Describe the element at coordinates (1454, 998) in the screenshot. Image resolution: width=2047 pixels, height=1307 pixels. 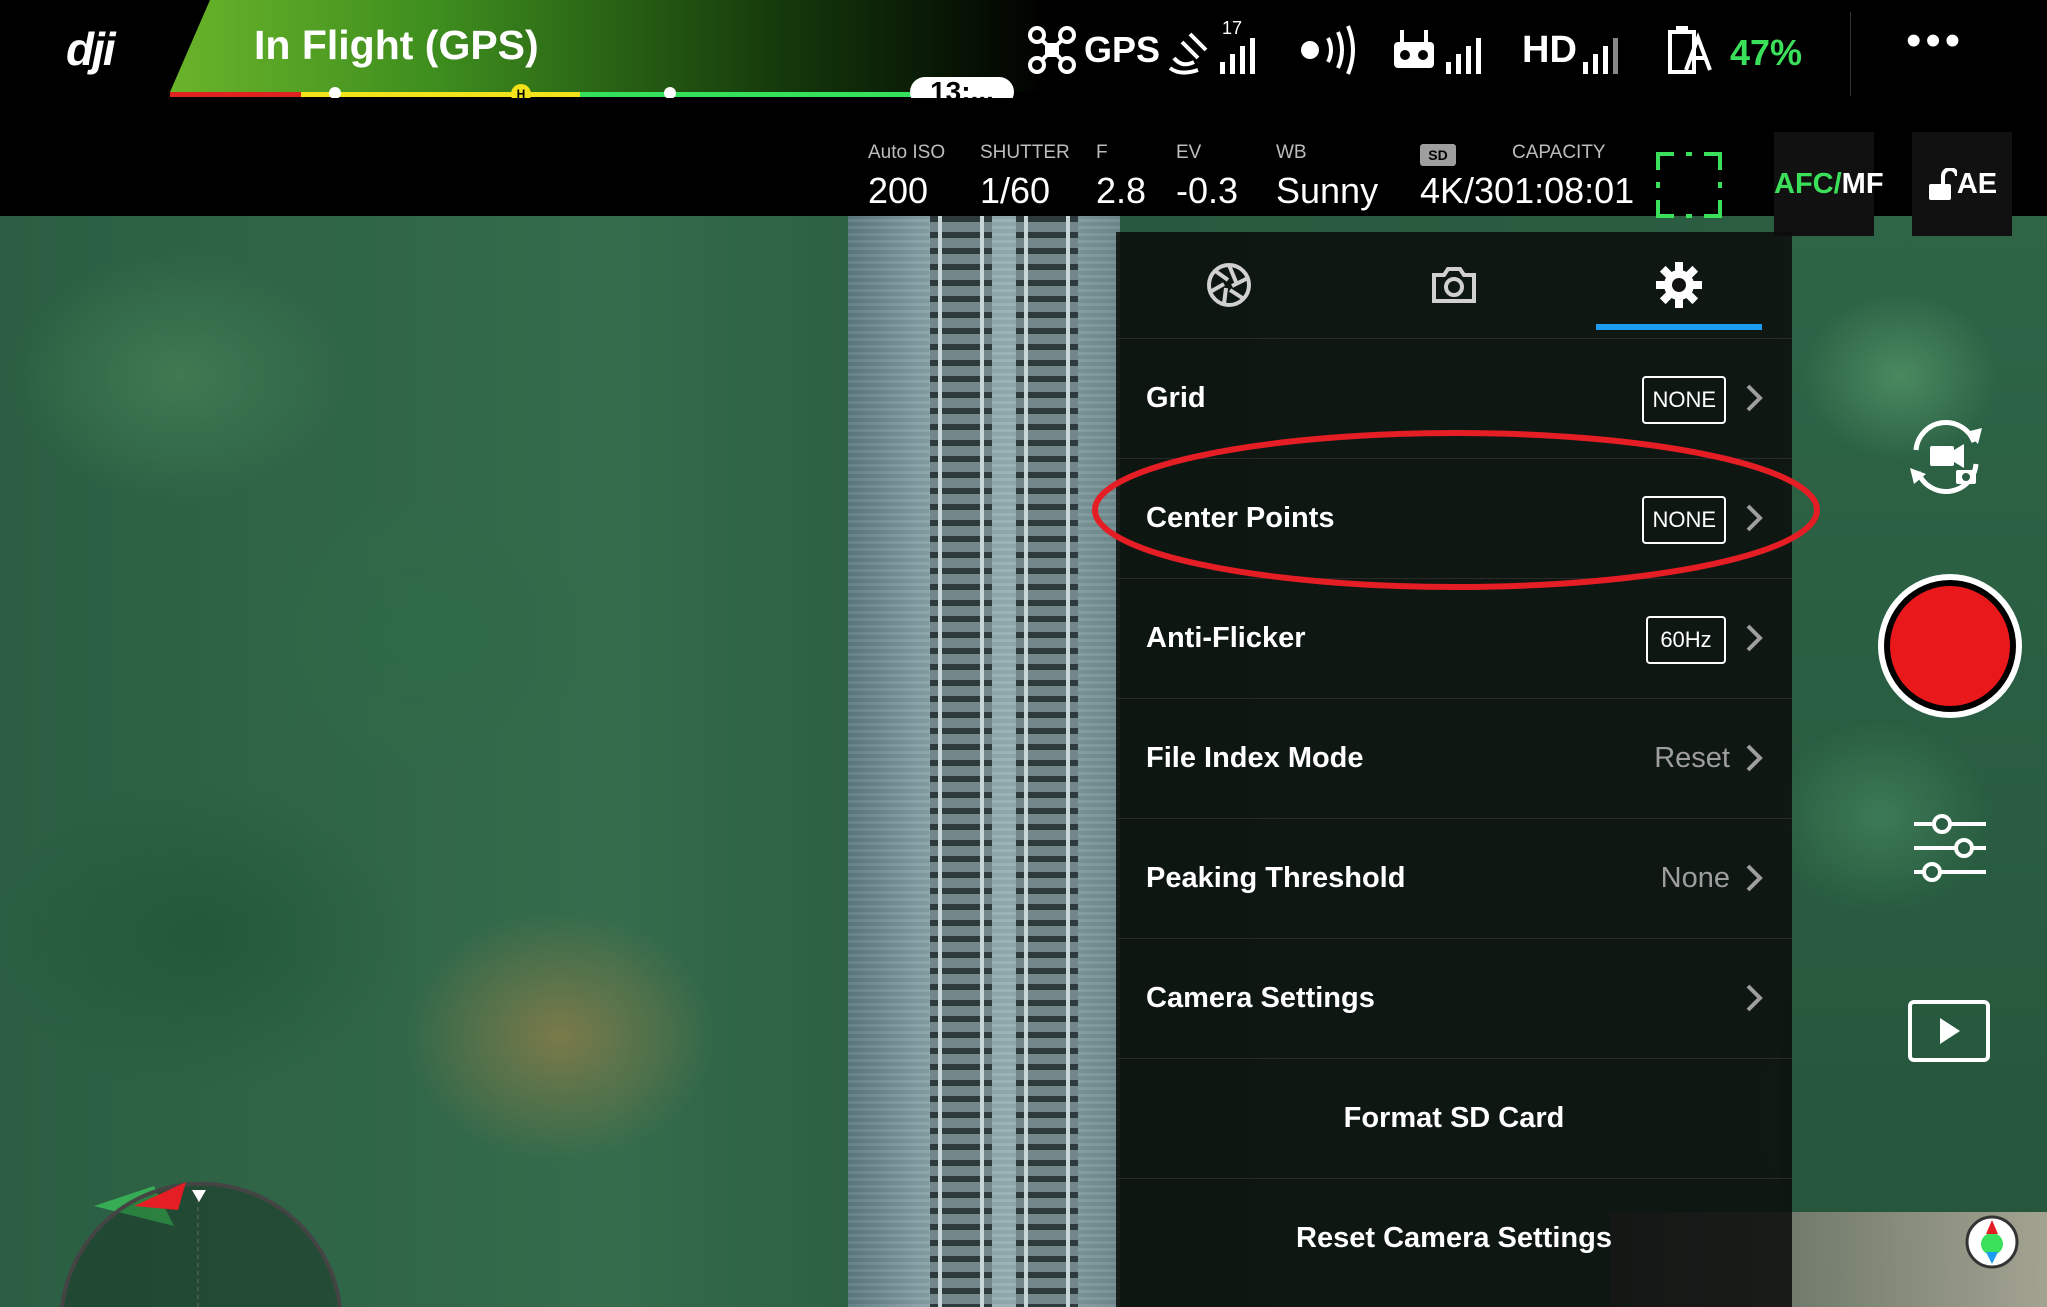
I see `settings-row-camera-settings: Camera Settings` at that location.